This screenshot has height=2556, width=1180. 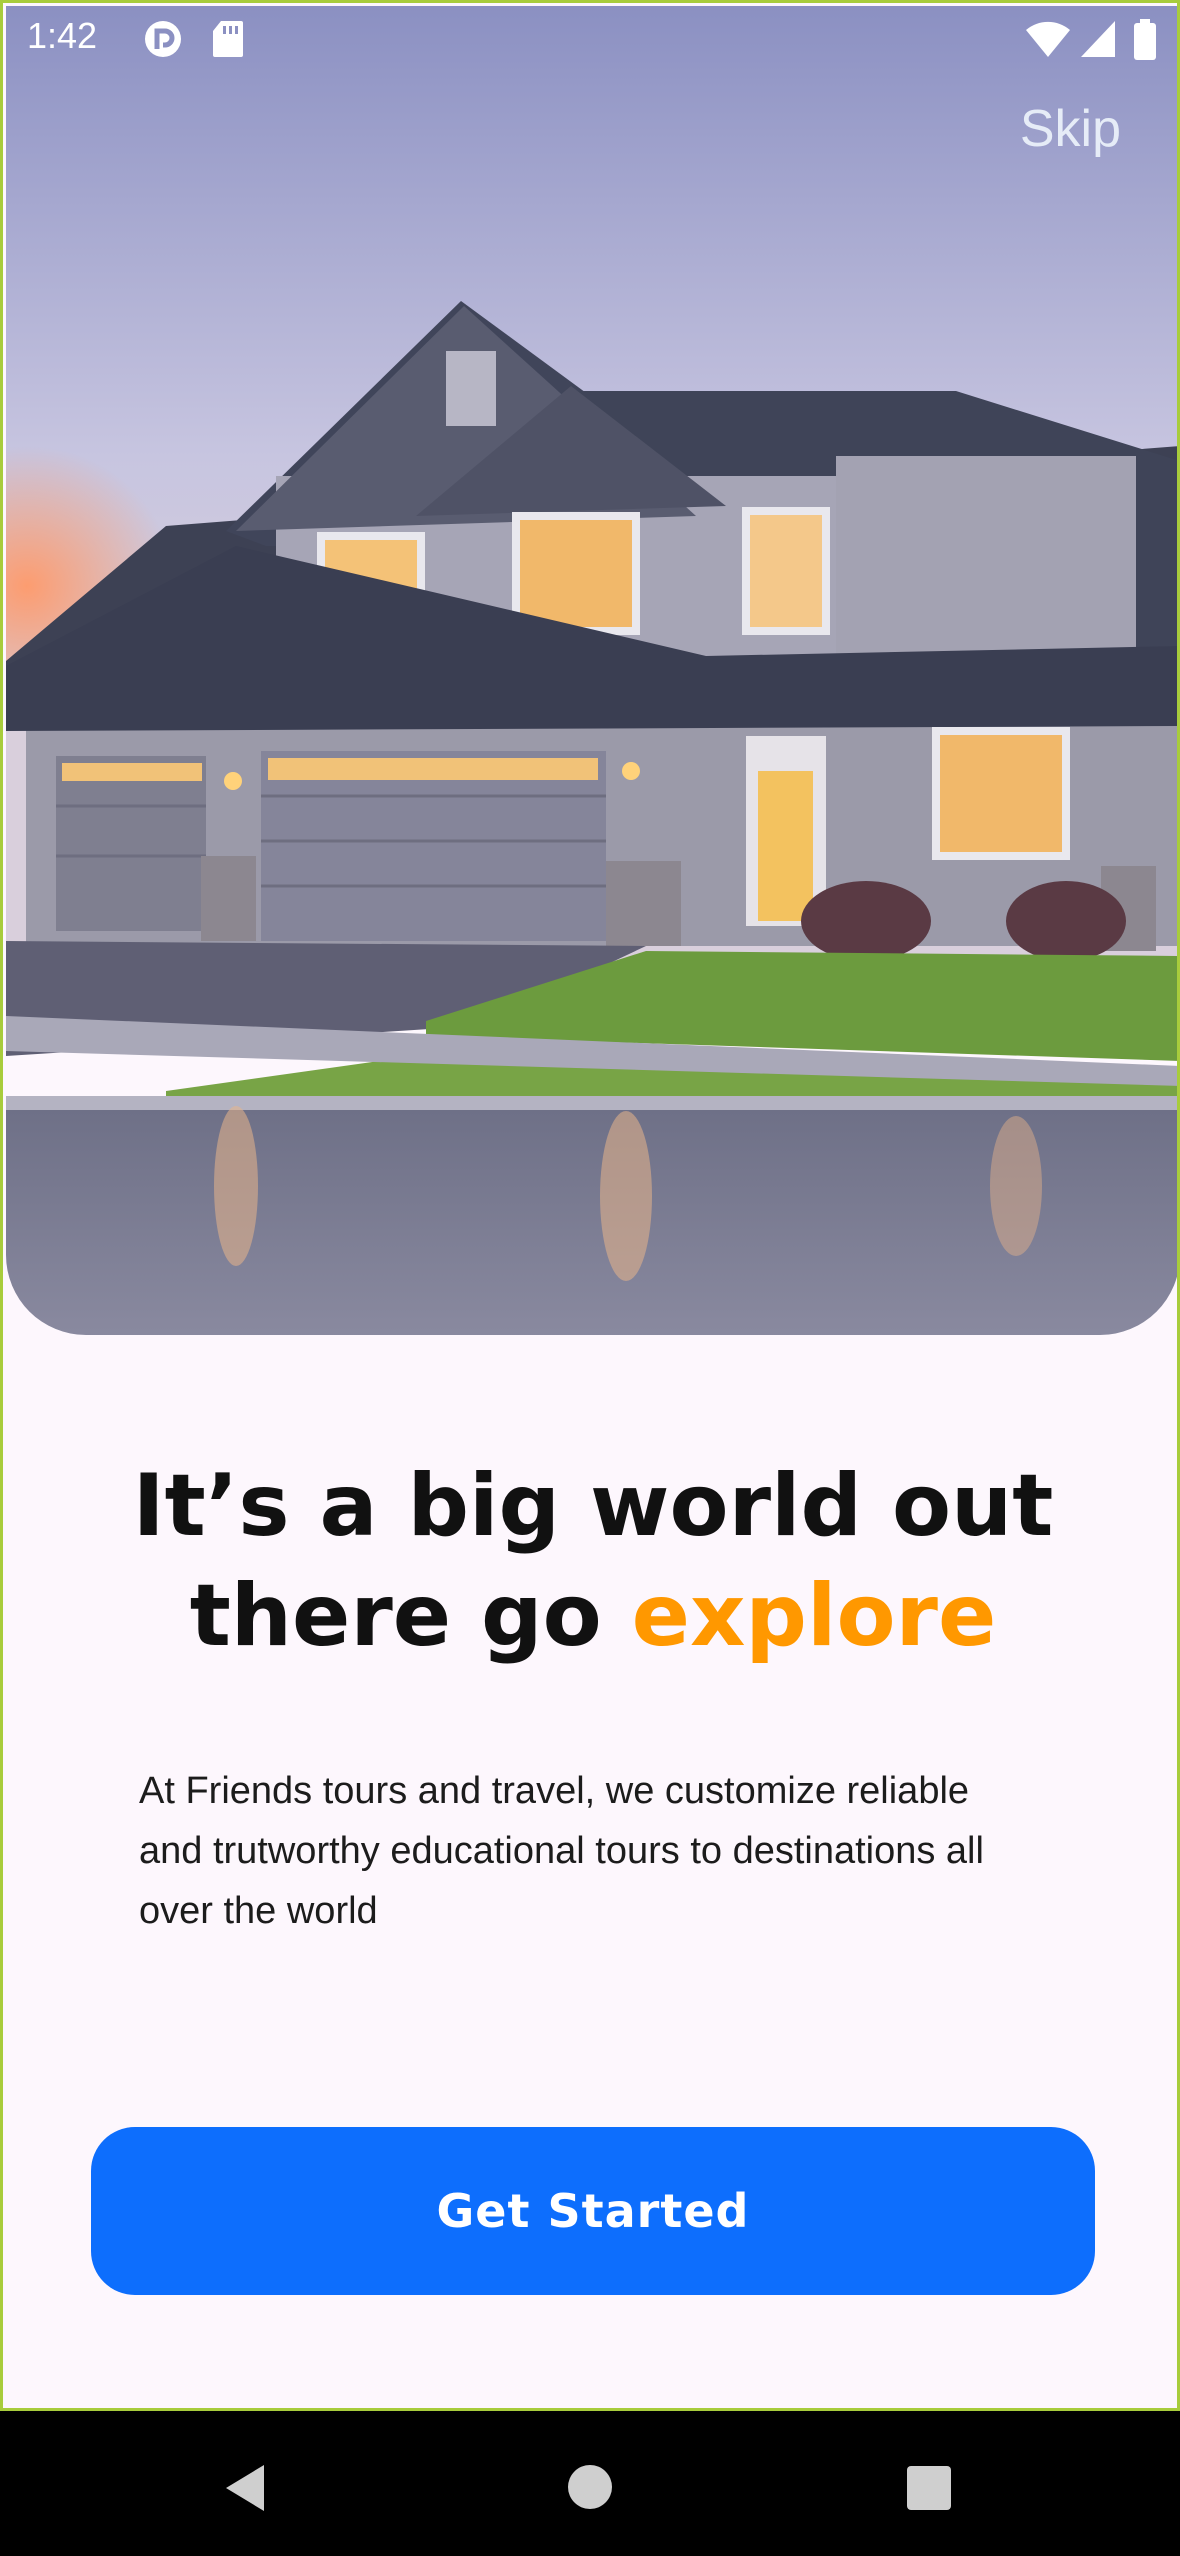 I want to click on page-title: It’s a big world out there go explore, so click(x=590, y=1561).